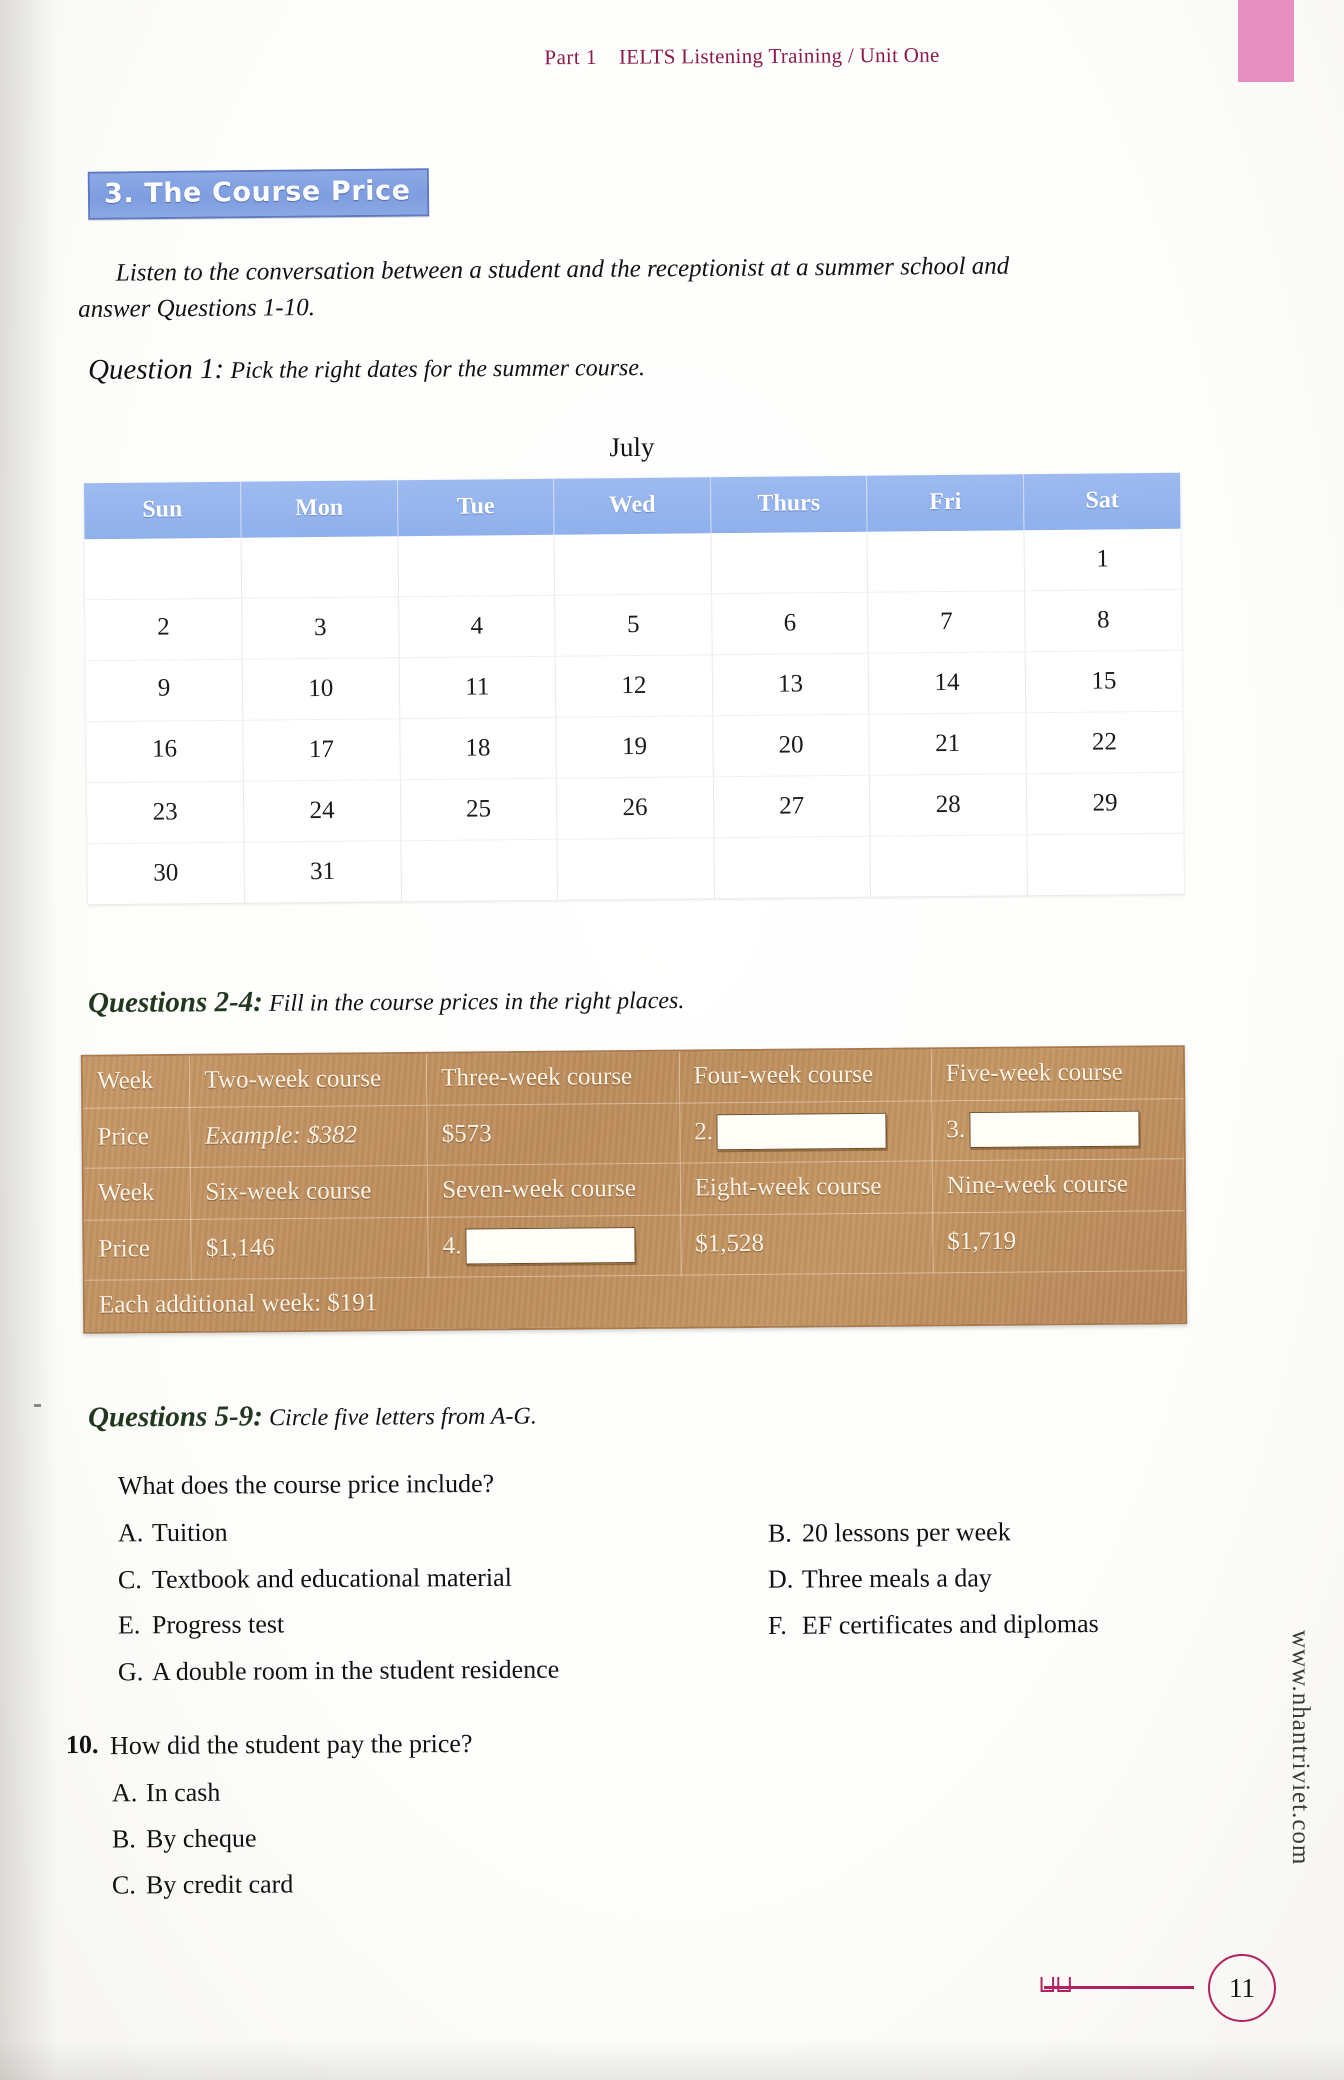  Describe the element at coordinates (321, 750) in the screenshot. I see `calendar-cell: 17` at that location.